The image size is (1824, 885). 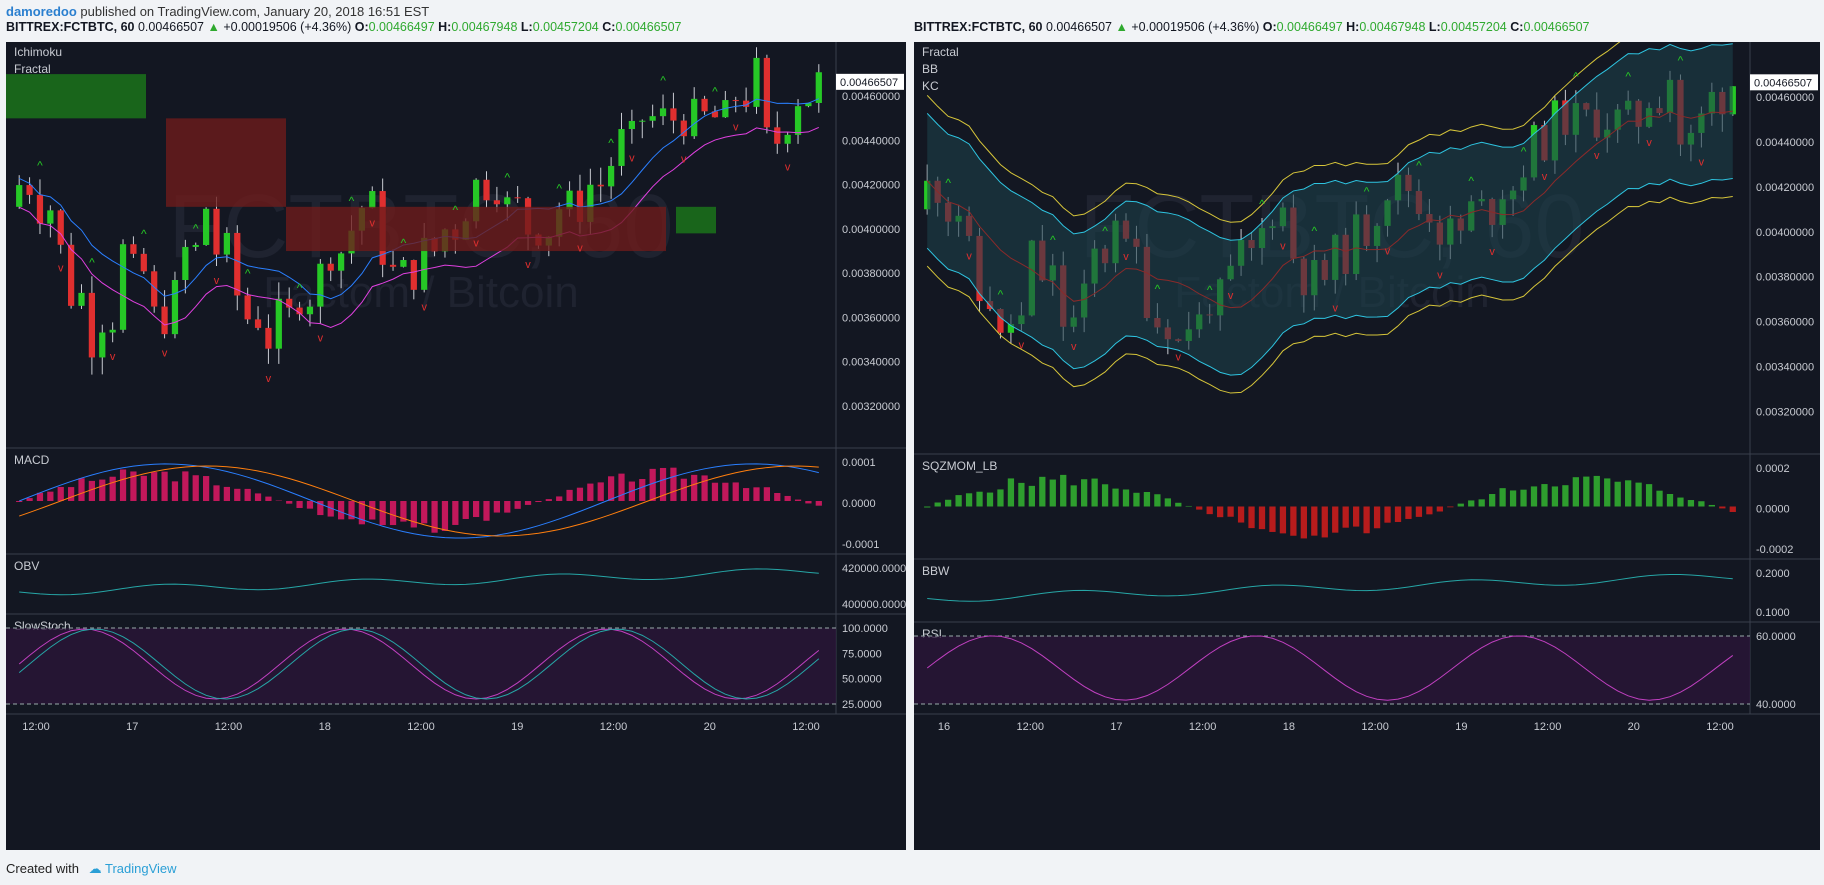 What do you see at coordinates (978, 27) in the screenshot?
I see `symbol-label: BITTREX:FCTBTC, 60` at bounding box center [978, 27].